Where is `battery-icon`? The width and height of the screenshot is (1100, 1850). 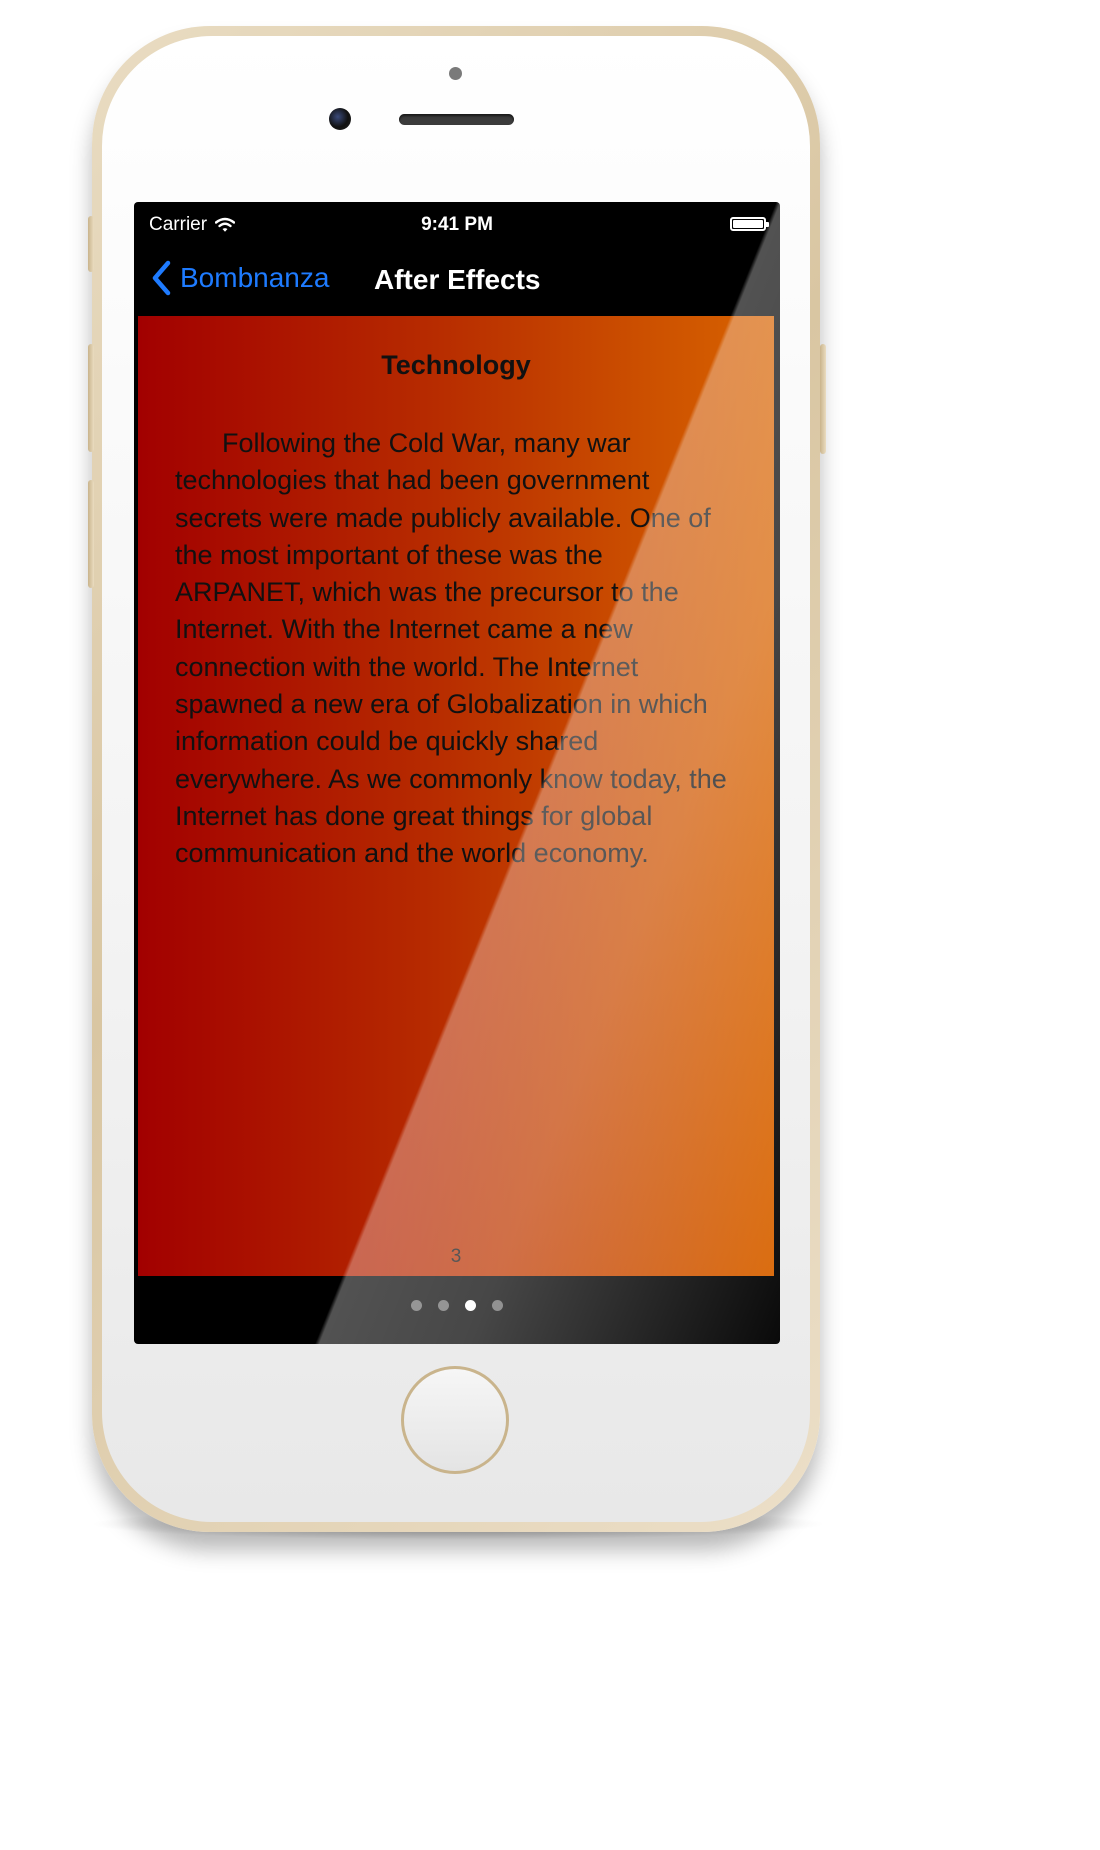
battery-icon is located at coordinates (749, 224).